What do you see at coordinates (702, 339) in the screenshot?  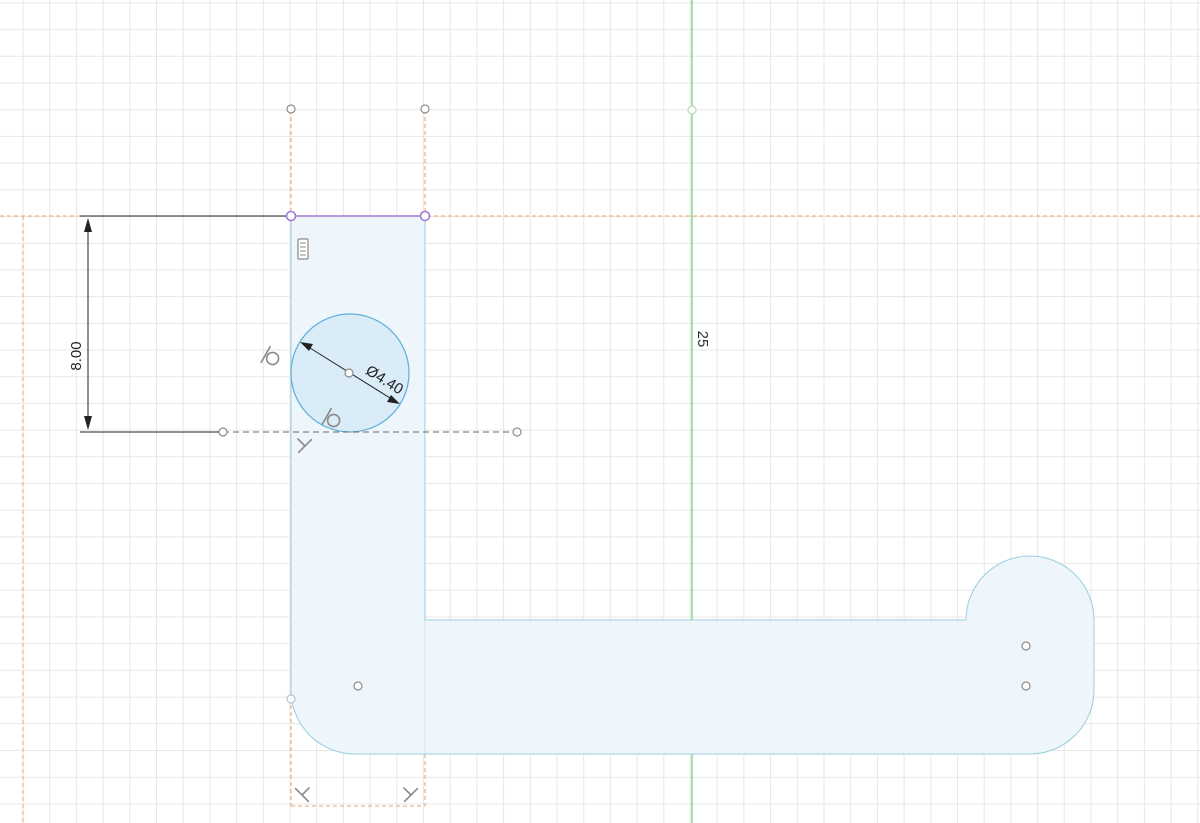 I see `axis-dimension-label: 25` at bounding box center [702, 339].